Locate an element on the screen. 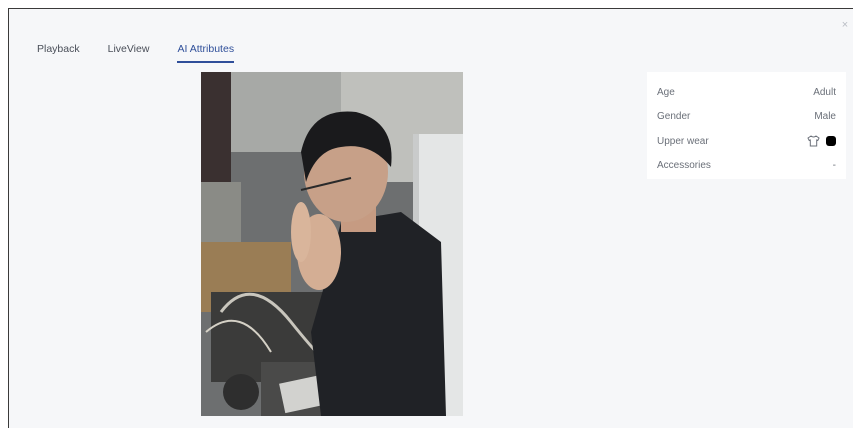 The width and height of the screenshot is (855, 430). upper-wear-color-swatch is located at coordinates (831, 141).